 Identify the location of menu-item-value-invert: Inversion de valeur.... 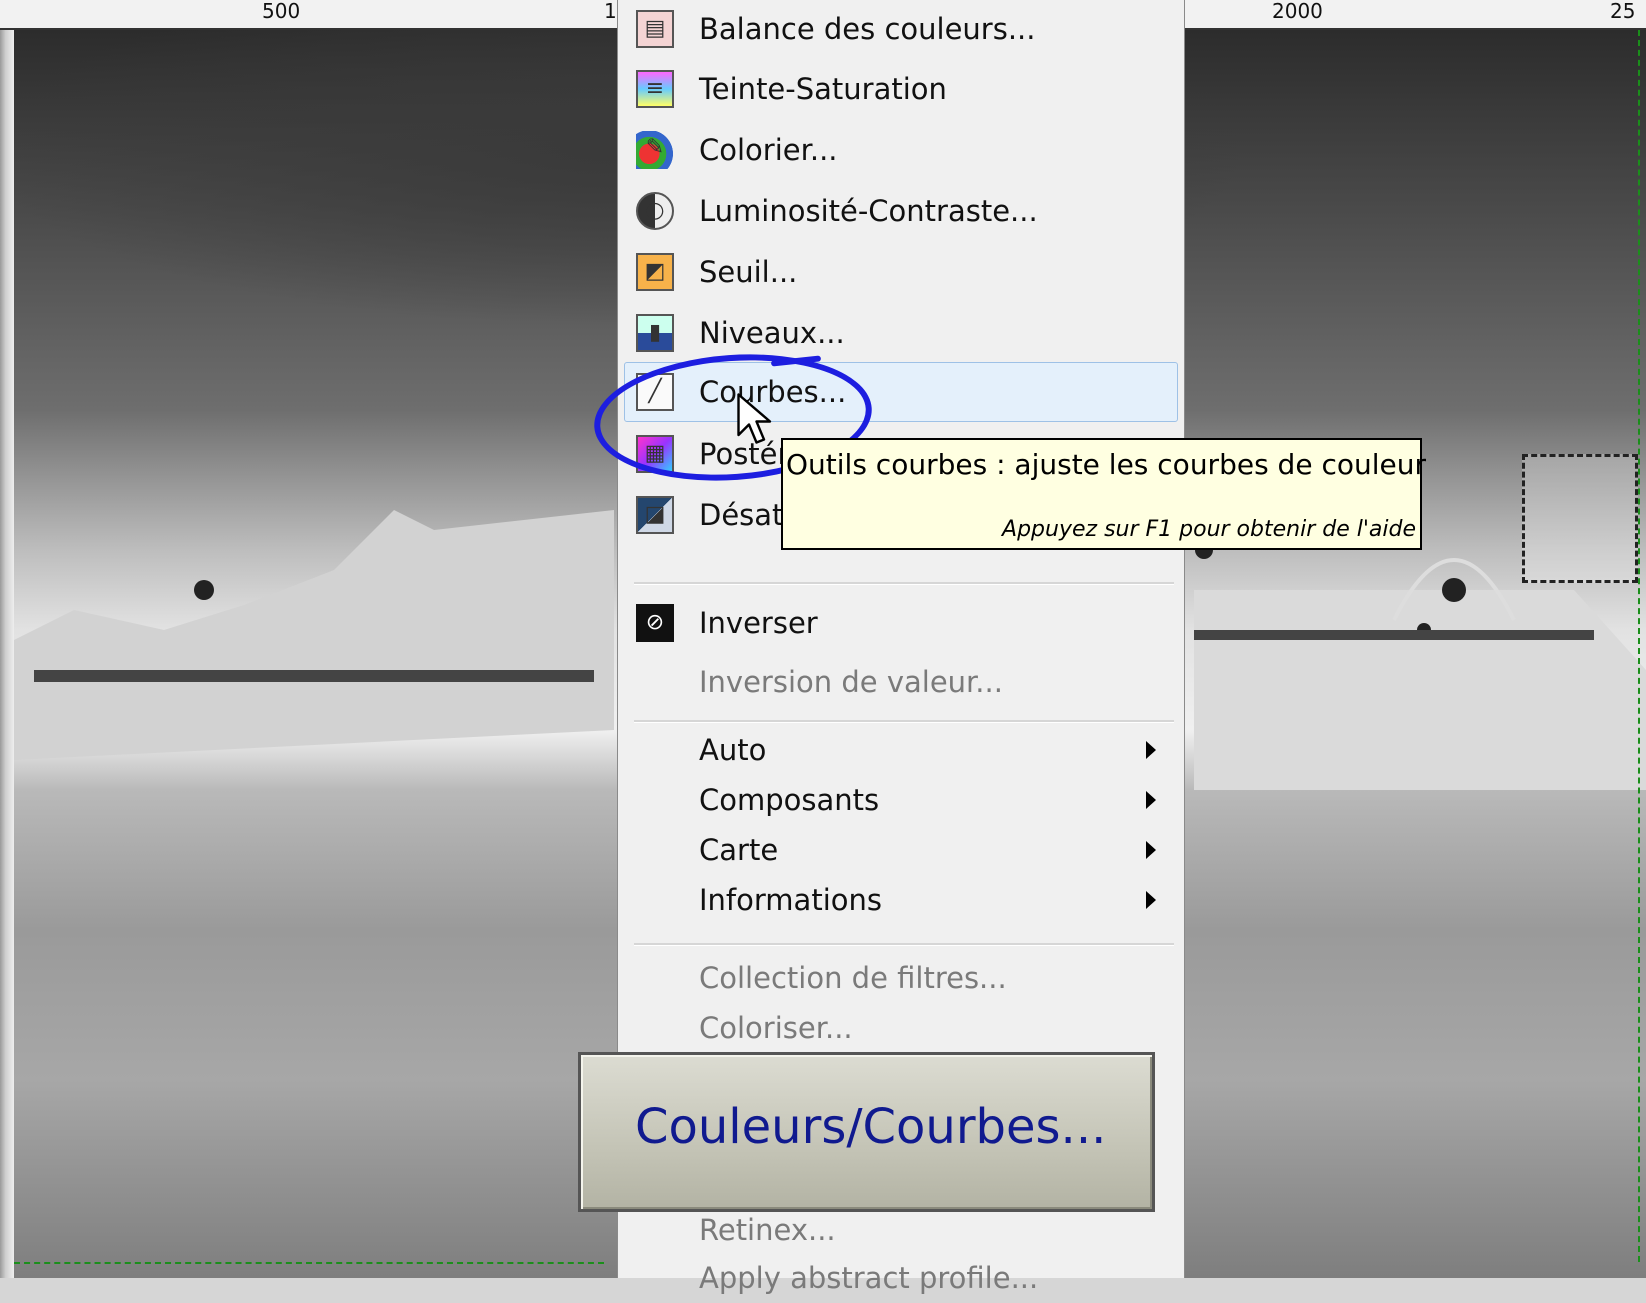
(901, 682).